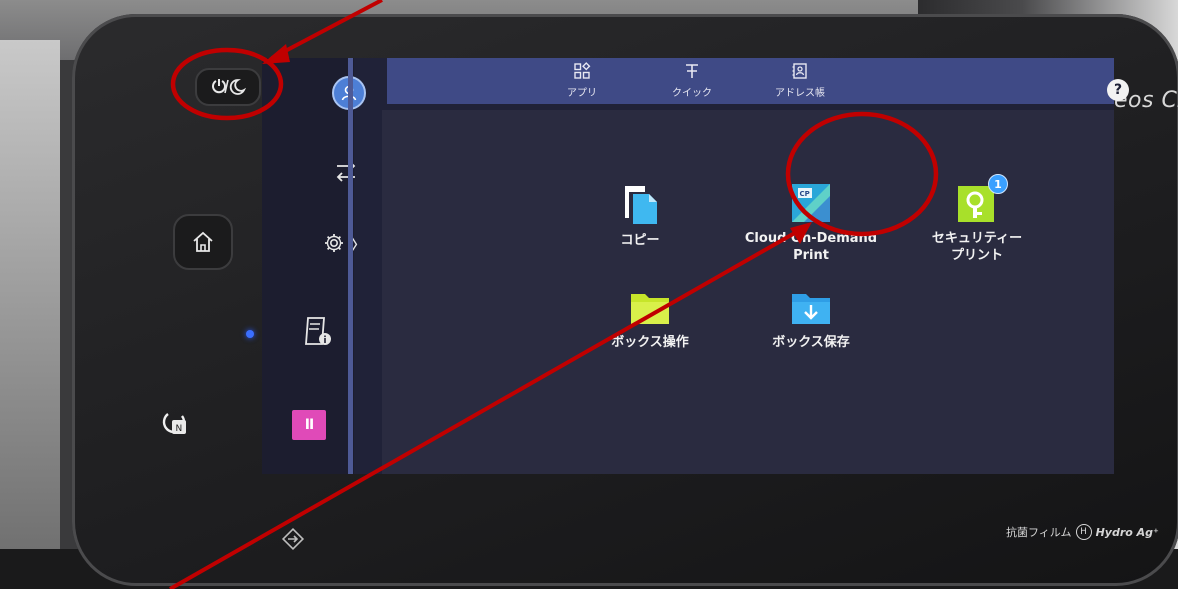 The image size is (1178, 589). I want to click on help-button: ?, so click(1118, 90).